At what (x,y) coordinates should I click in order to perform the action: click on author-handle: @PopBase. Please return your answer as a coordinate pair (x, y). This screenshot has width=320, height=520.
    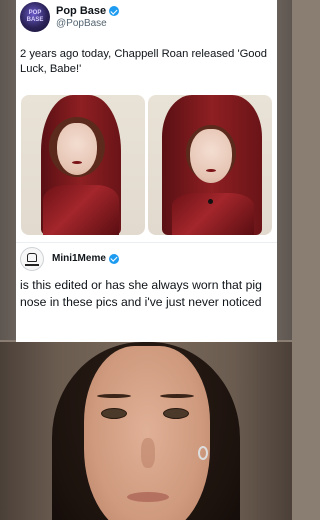
    Looking at the image, I should click on (81, 23).